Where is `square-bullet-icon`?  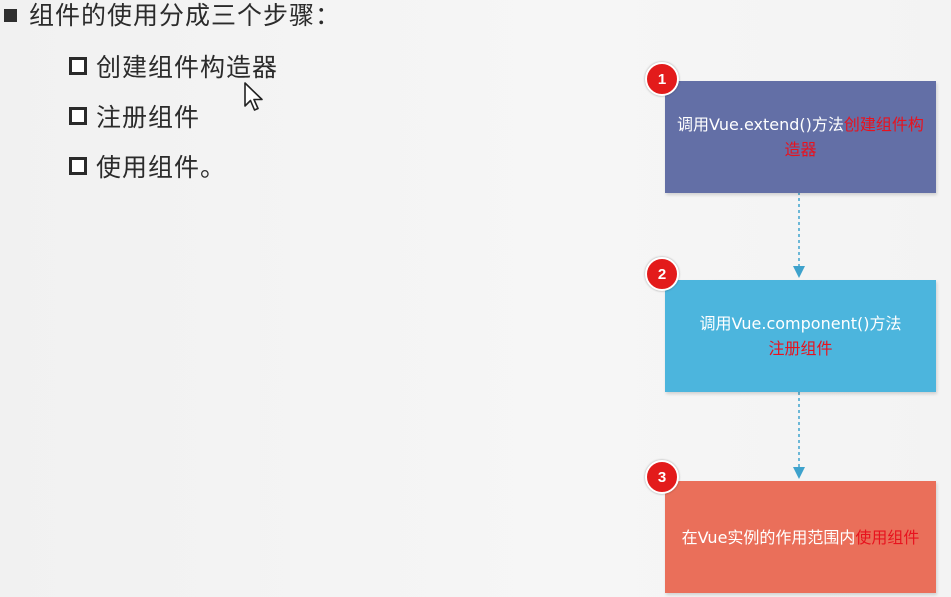 square-bullet-icon is located at coordinates (10, 15).